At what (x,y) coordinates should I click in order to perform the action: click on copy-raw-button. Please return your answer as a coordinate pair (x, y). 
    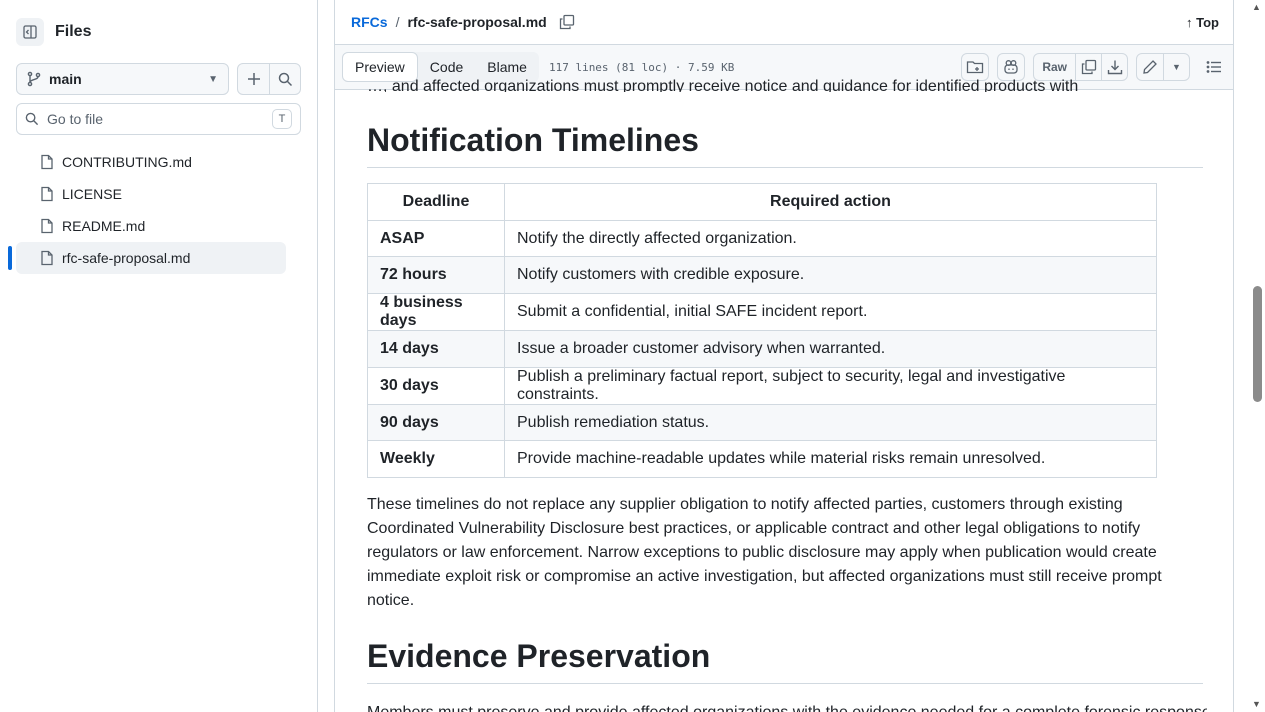
    Looking at the image, I should click on (1088, 67).